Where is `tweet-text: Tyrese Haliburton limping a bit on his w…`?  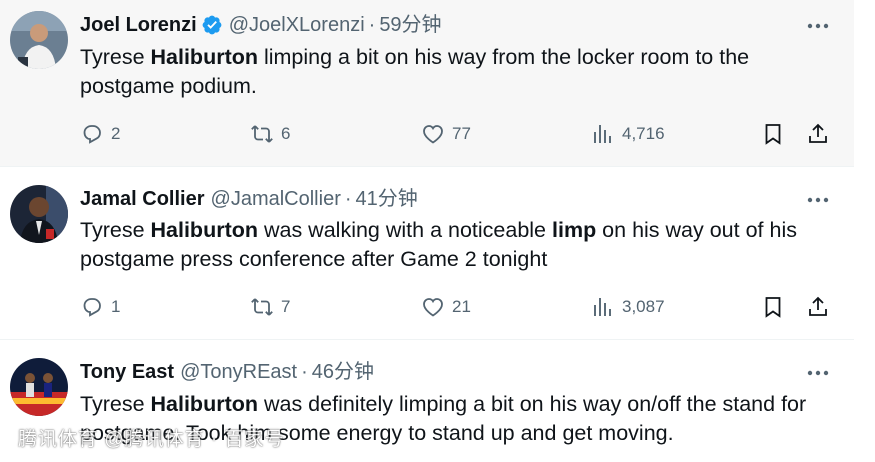 tweet-text: Tyrese Haliburton limping a bit on his w… is located at coordinates (415, 71).